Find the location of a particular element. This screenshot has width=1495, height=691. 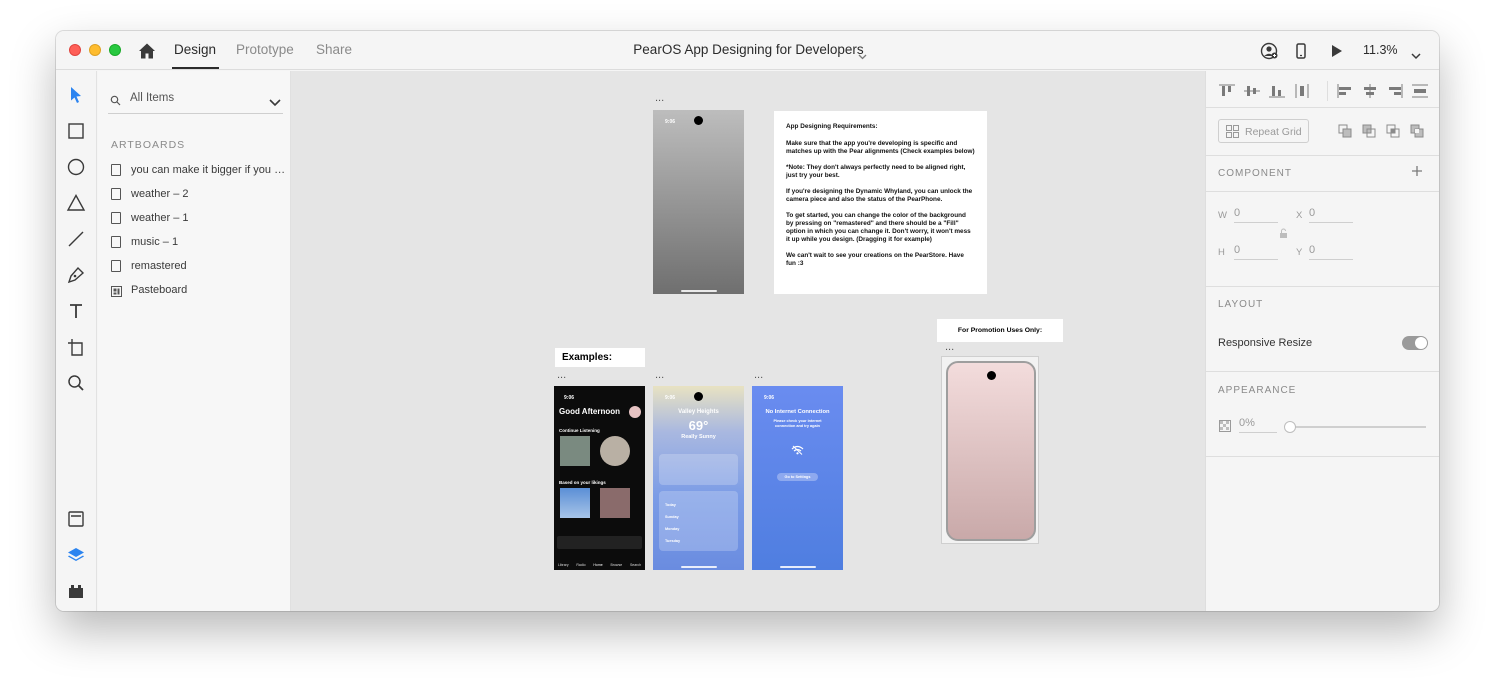

artist-cover is located at coordinates (615, 451).